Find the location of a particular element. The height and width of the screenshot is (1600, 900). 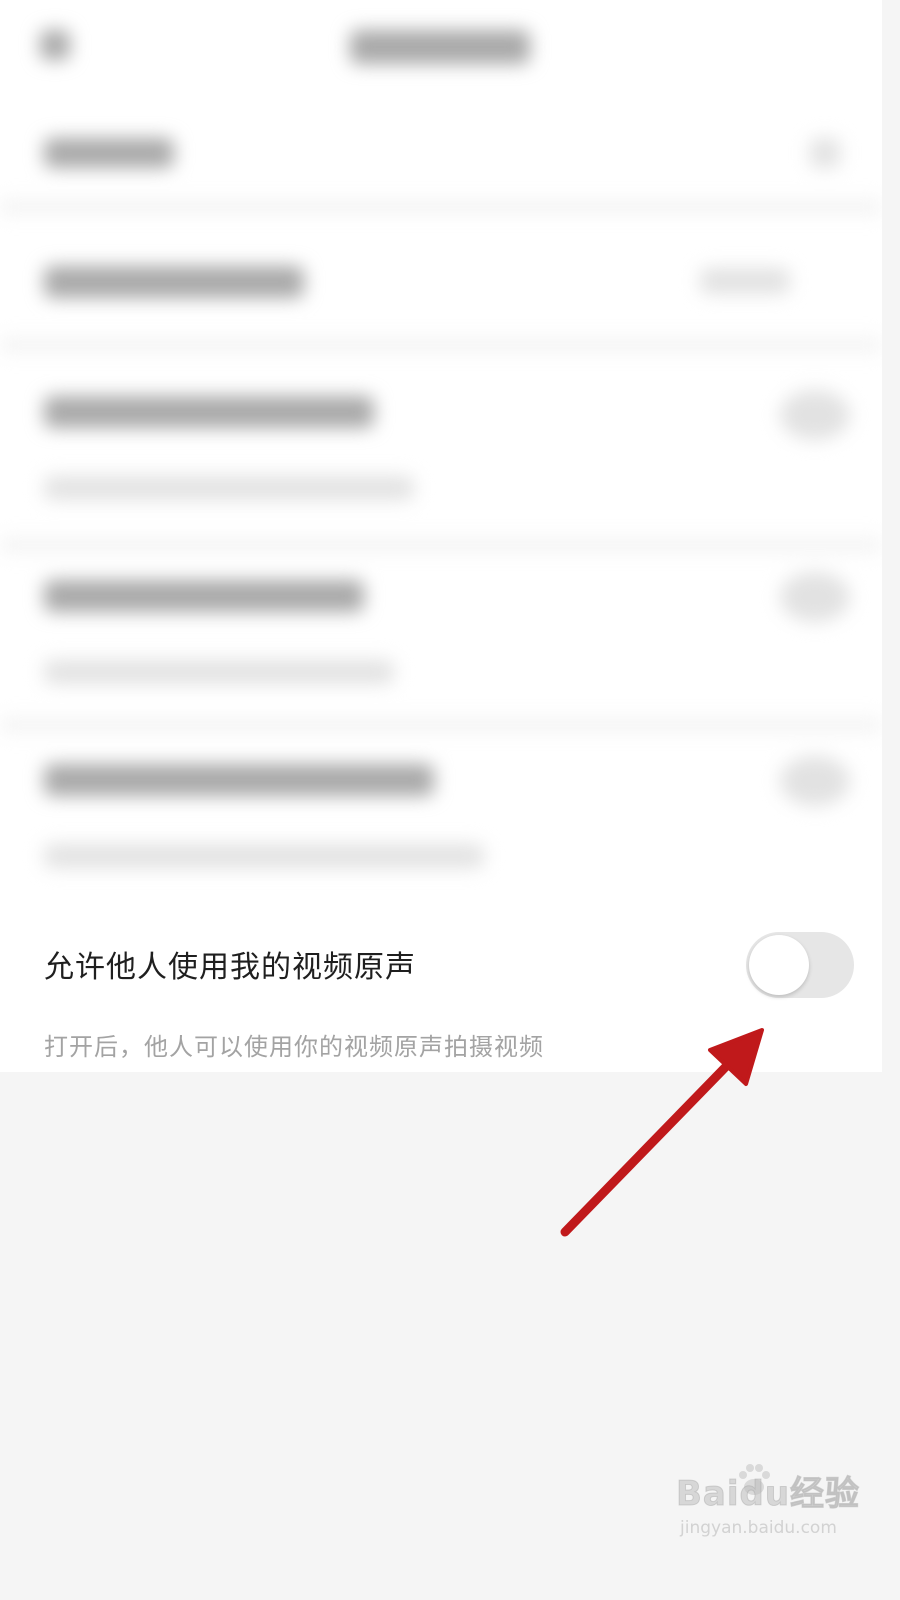

annotation-arrow-icon is located at coordinates (662, 1132).